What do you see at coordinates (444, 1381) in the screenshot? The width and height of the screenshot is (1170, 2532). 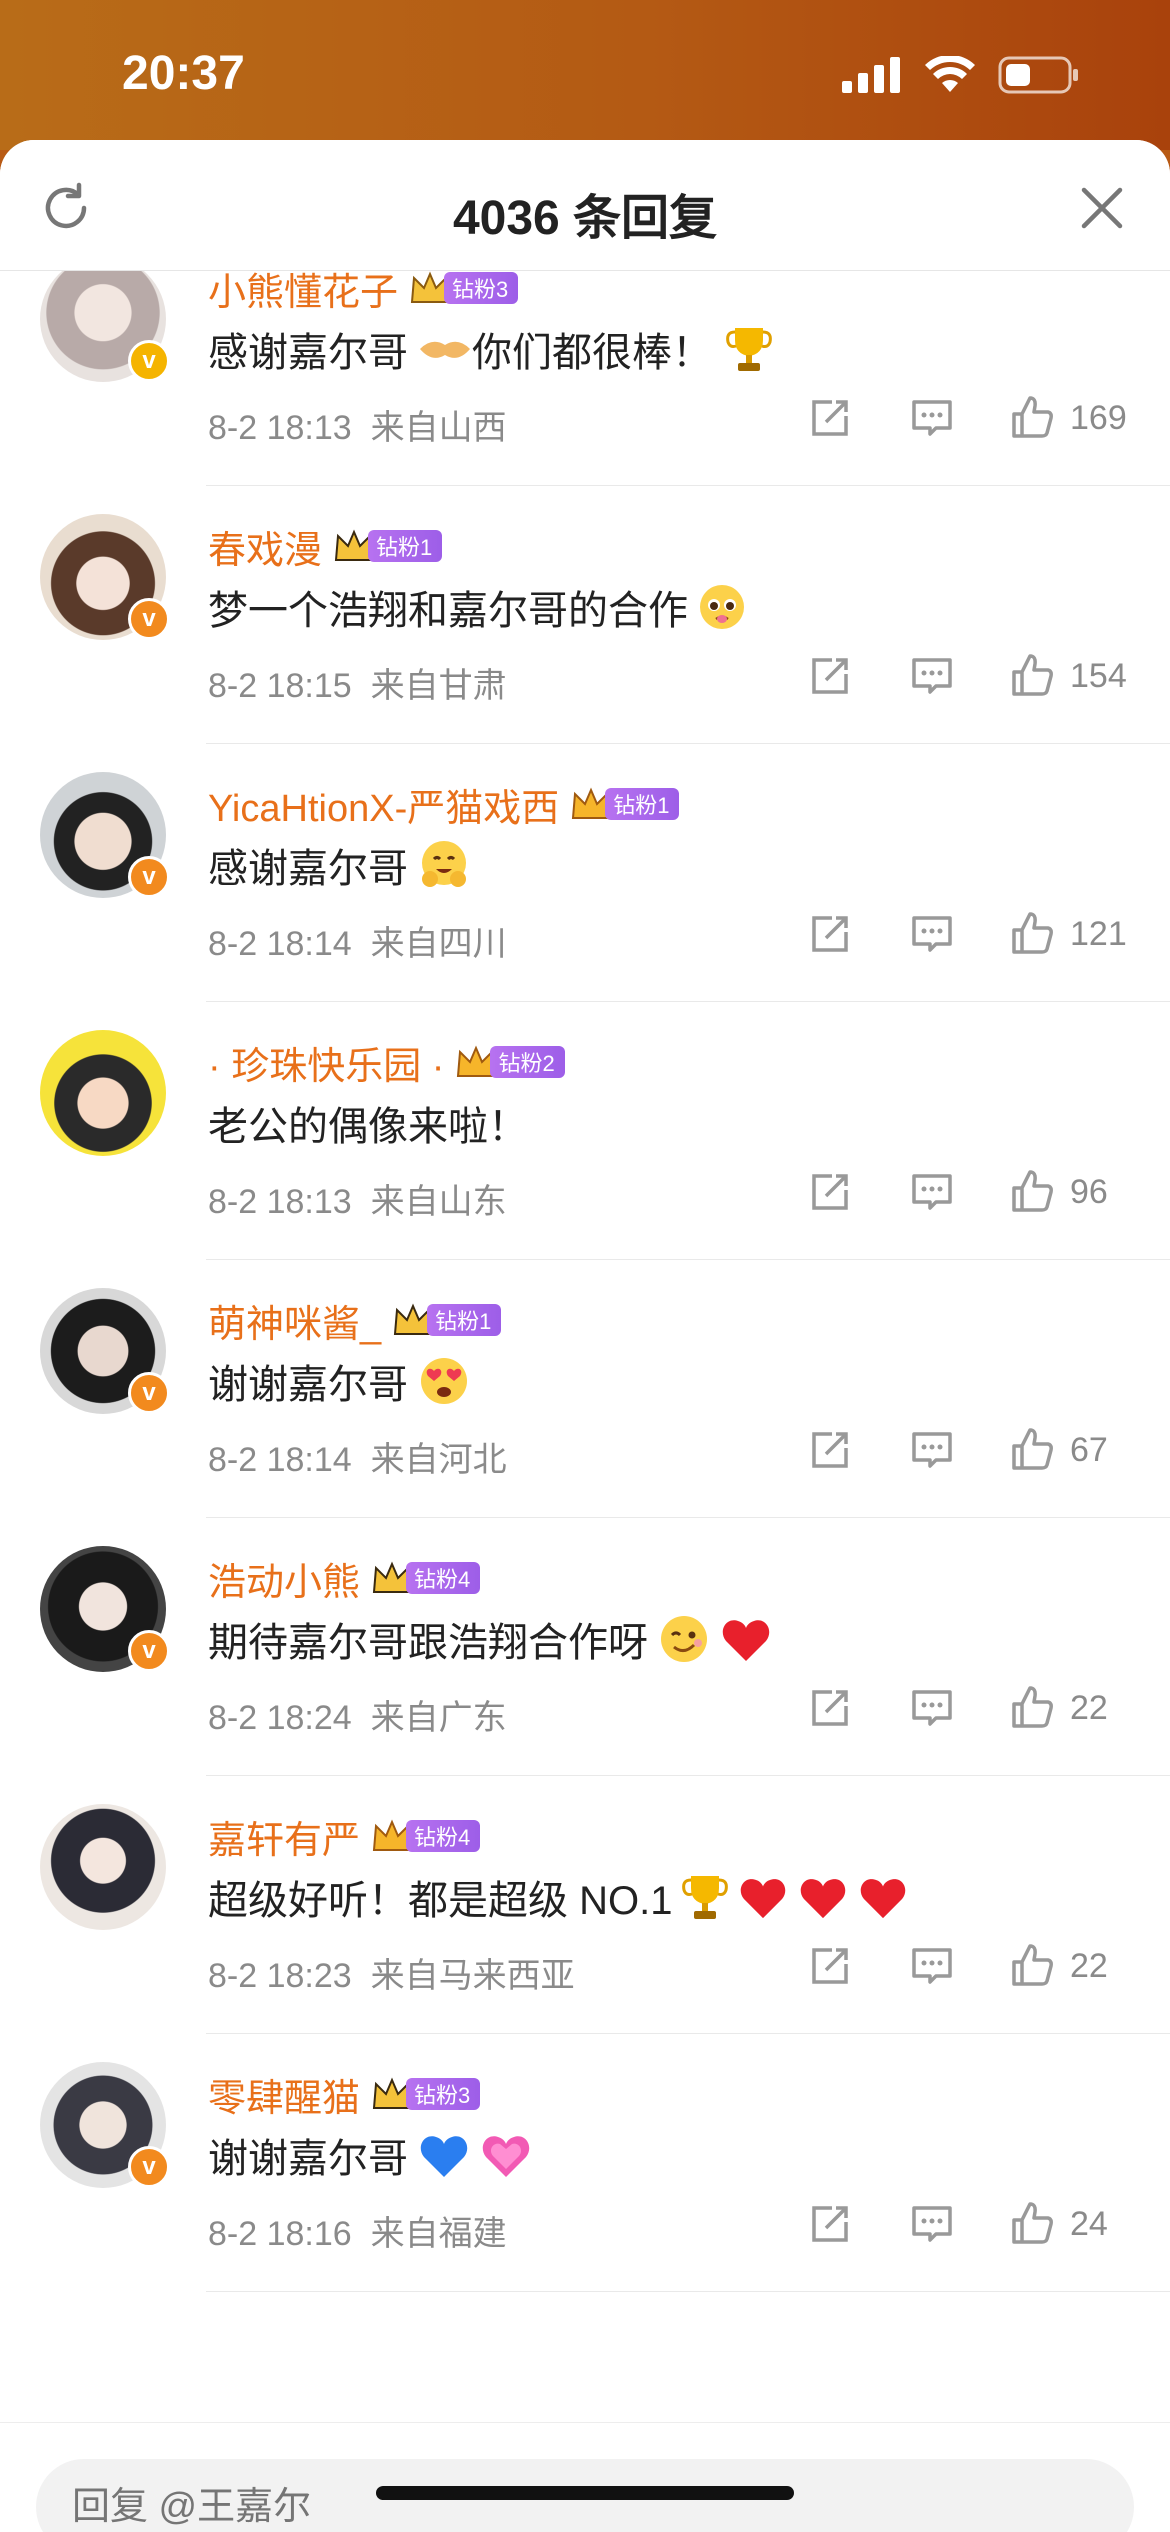 I see `heart-eyes-emoji-icon` at bounding box center [444, 1381].